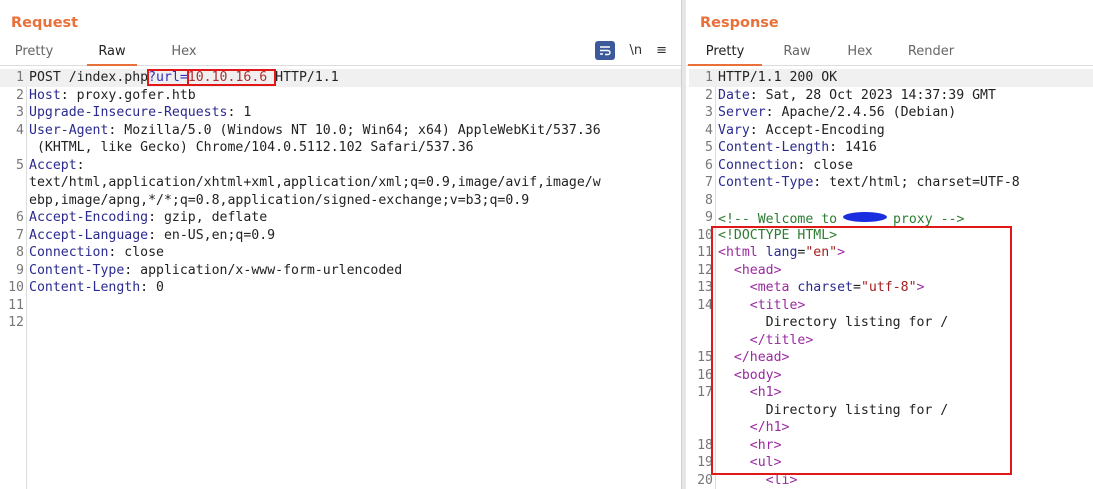 The image size is (1093, 489). Describe the element at coordinates (777, 305) in the screenshot. I see `code-token: <title>` at that location.